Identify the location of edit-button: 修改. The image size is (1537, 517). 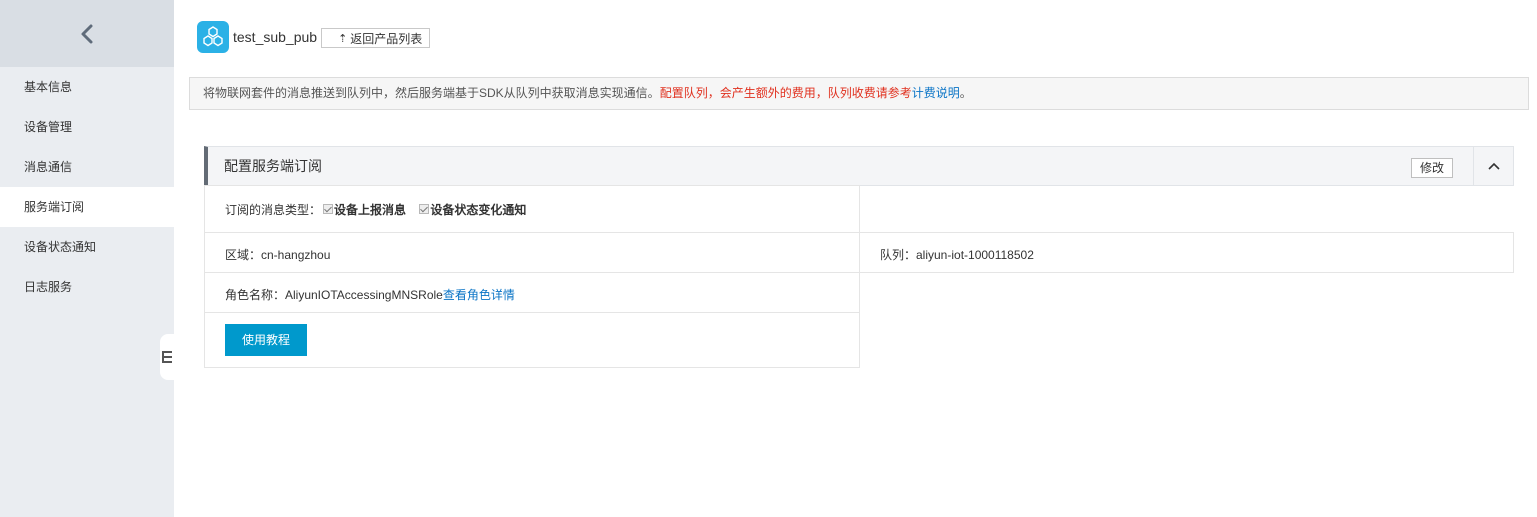
(1432, 168).